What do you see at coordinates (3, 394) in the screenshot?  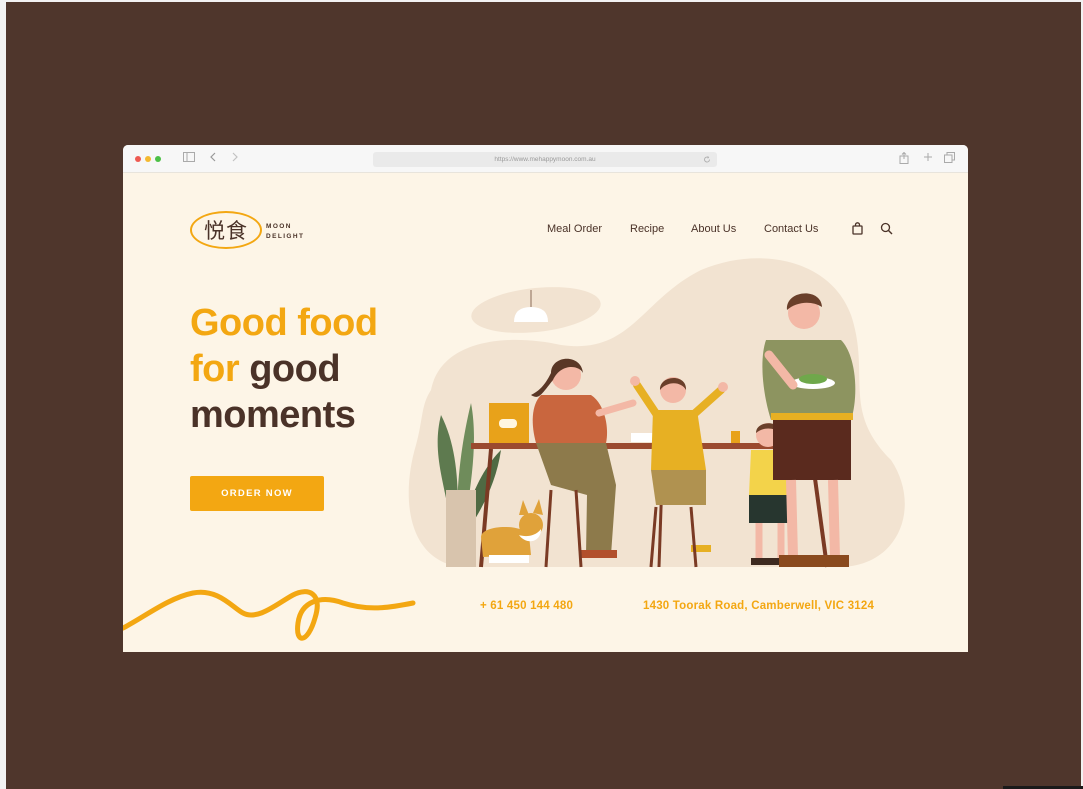 I see `left-frame-edge` at bounding box center [3, 394].